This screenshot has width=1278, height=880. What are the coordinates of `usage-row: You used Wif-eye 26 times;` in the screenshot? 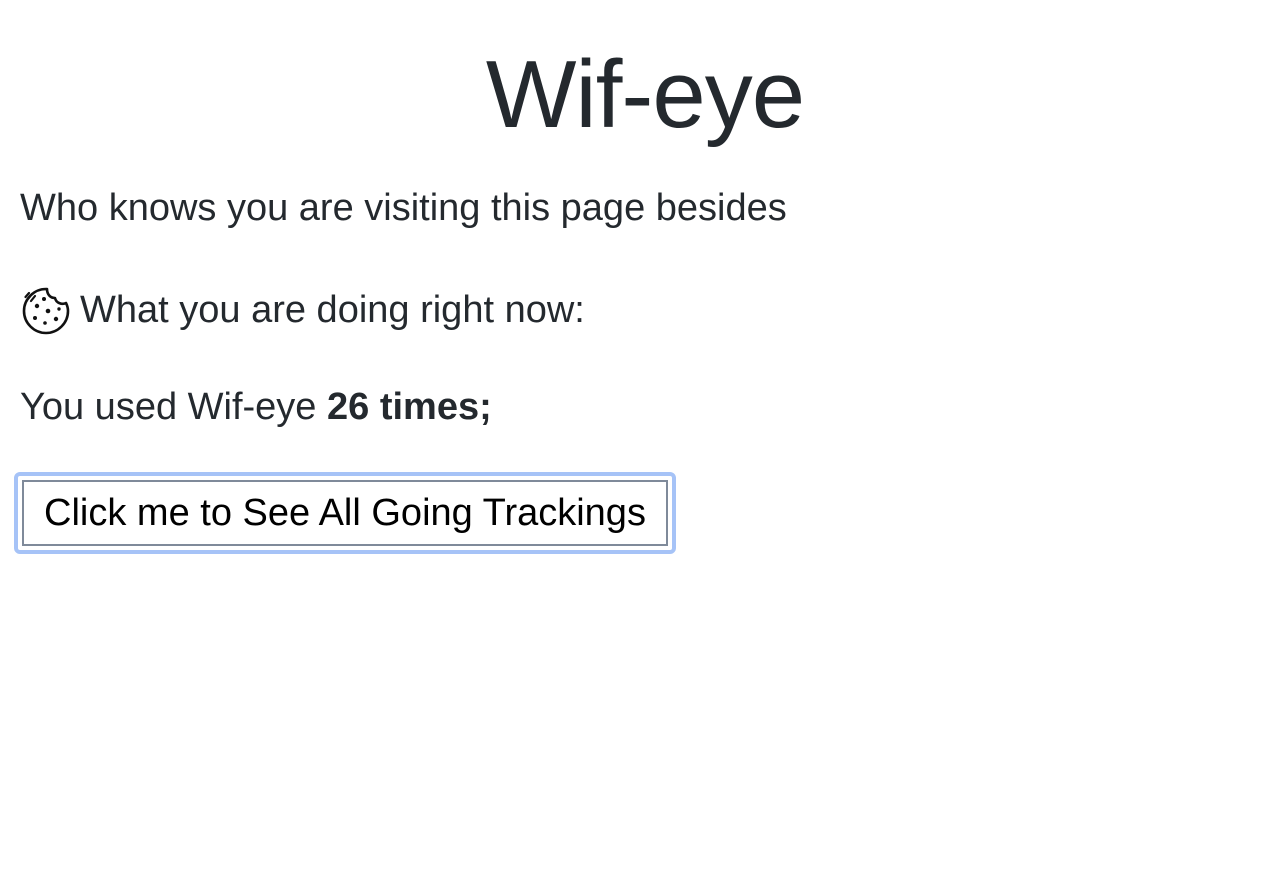 It's located at (256, 408).